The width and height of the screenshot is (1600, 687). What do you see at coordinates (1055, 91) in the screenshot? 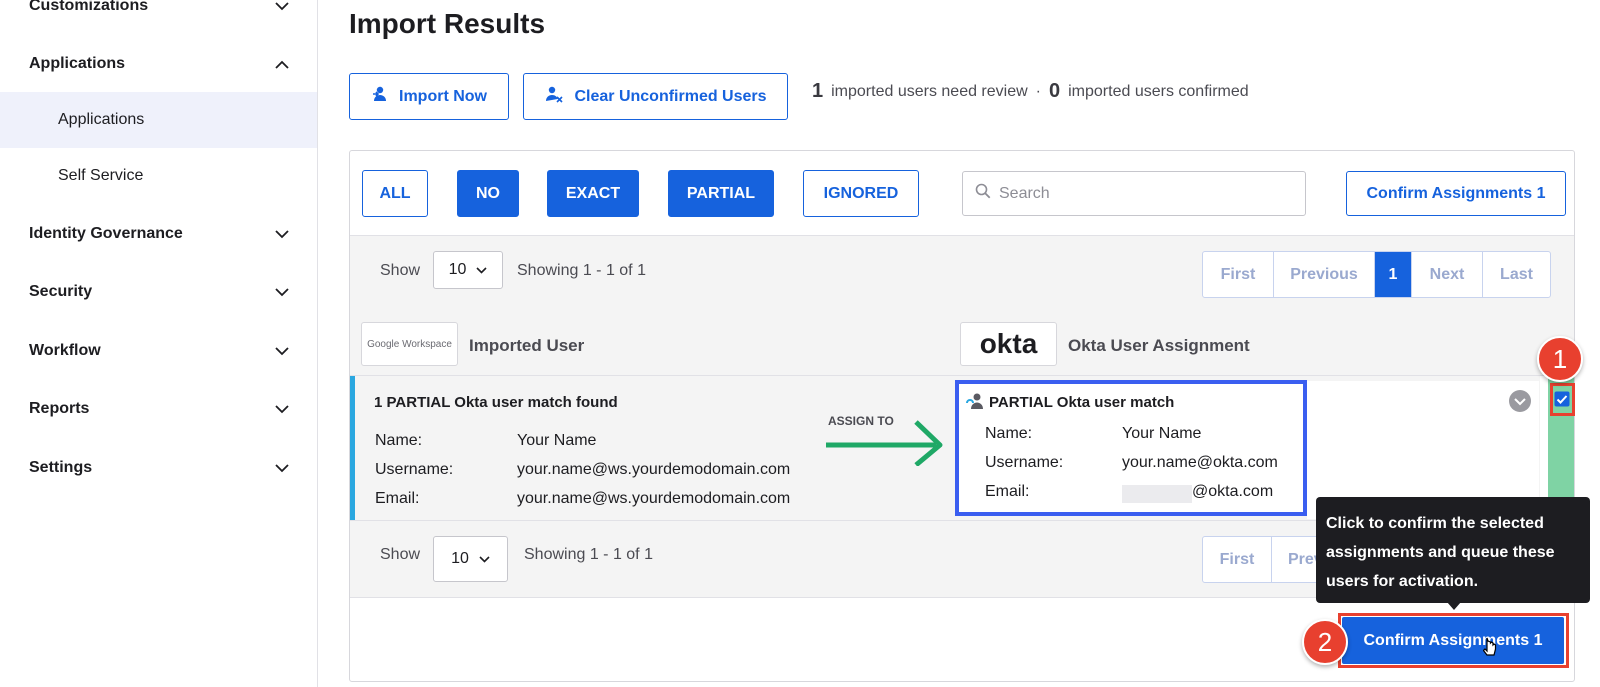
I see `confirmed-count: 0` at bounding box center [1055, 91].